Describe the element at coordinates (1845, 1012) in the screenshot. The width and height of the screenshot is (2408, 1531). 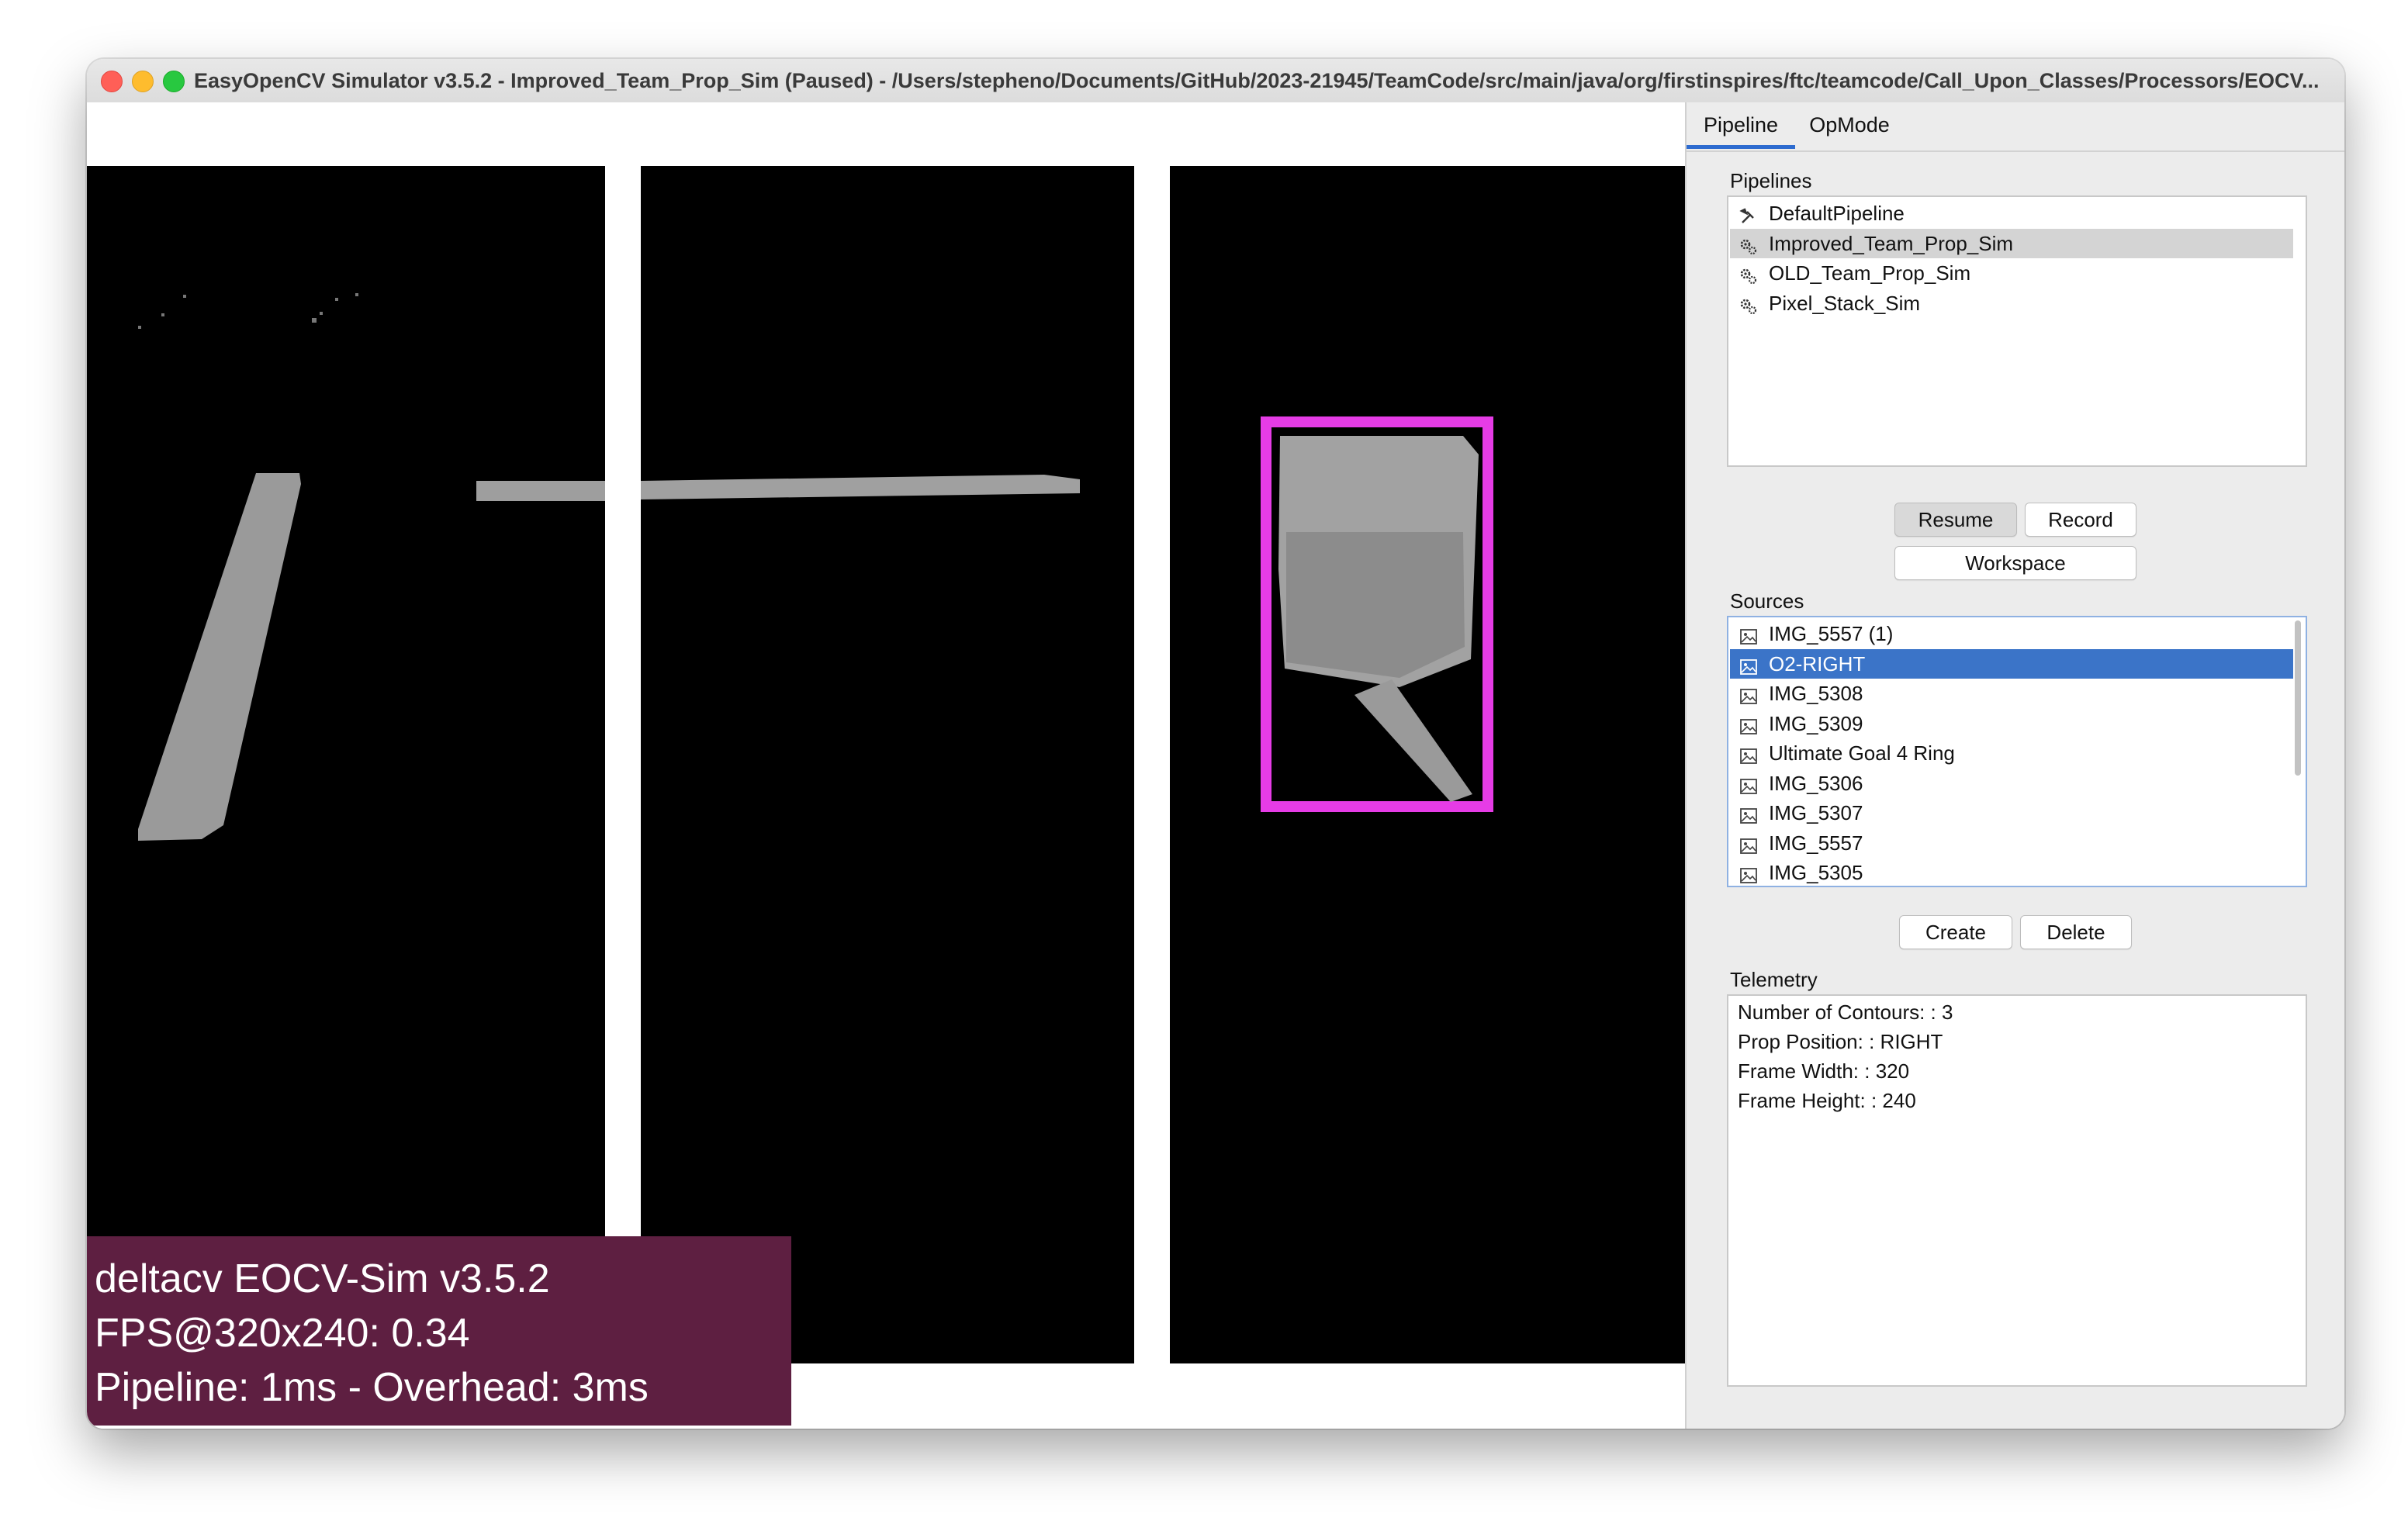
I see `telemetry-line: Number of Contours: : 3` at that location.